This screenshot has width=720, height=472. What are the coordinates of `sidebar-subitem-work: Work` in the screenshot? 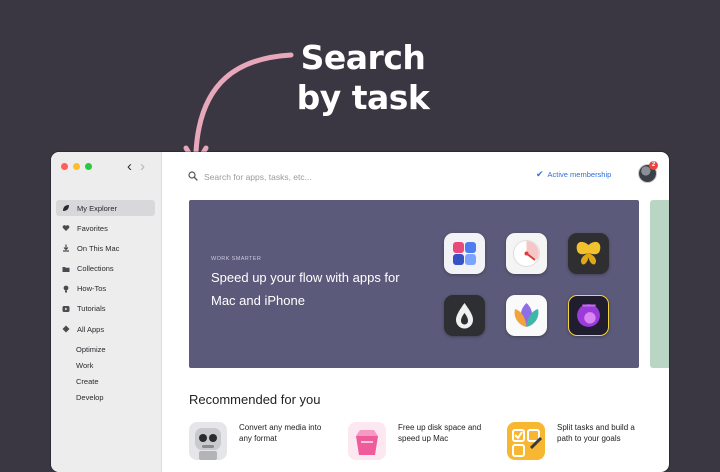 It's located at (105, 365).